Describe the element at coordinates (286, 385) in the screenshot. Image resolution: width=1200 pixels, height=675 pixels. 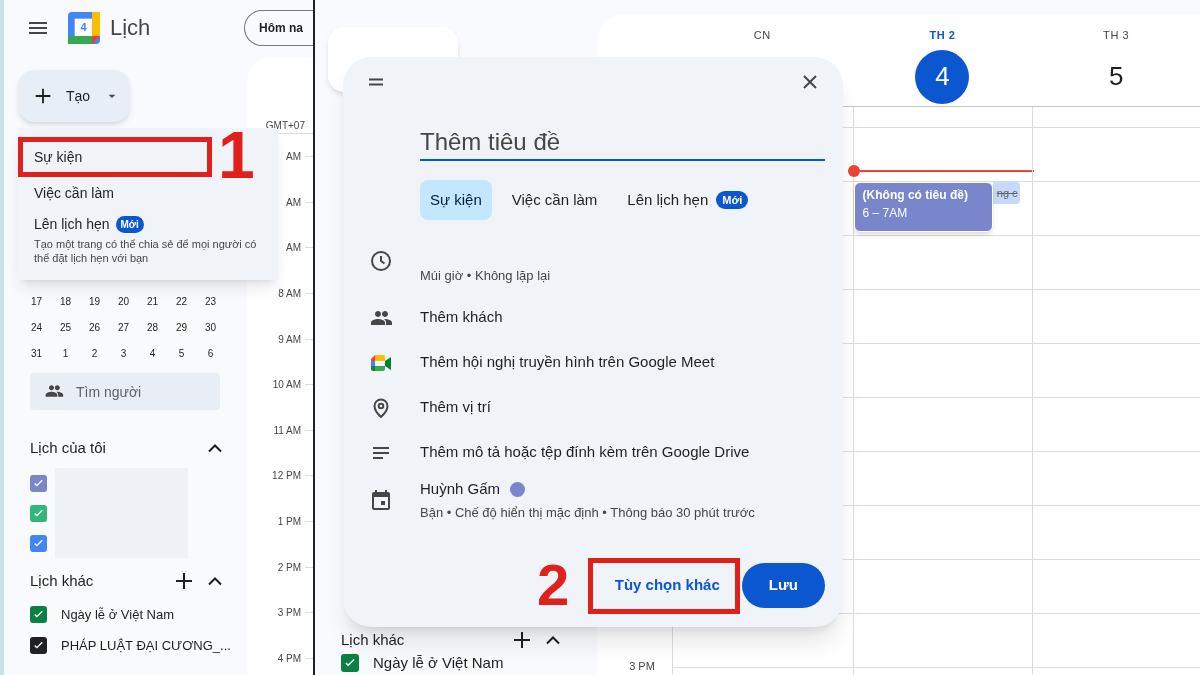
I see `time-label: 10 AM` at that location.